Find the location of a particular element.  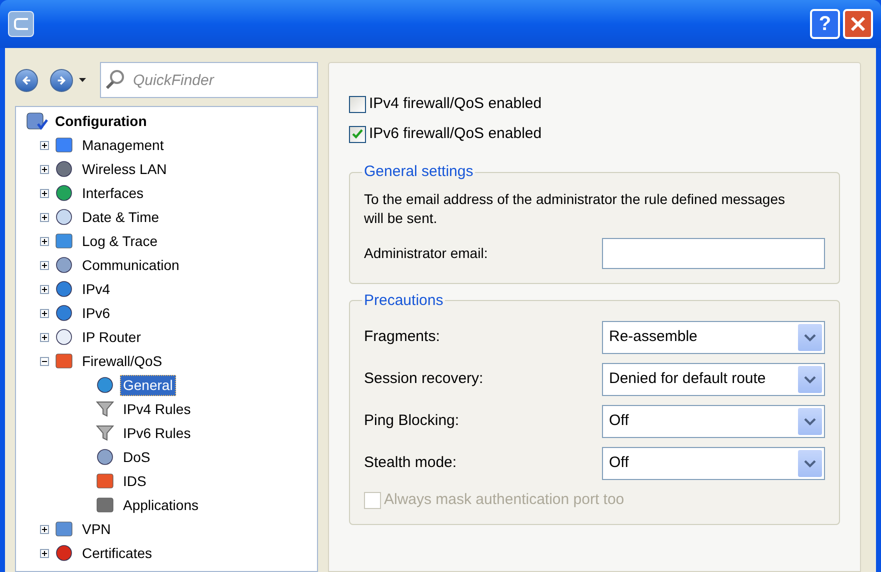

tree-item: IDS is located at coordinates (135, 481).